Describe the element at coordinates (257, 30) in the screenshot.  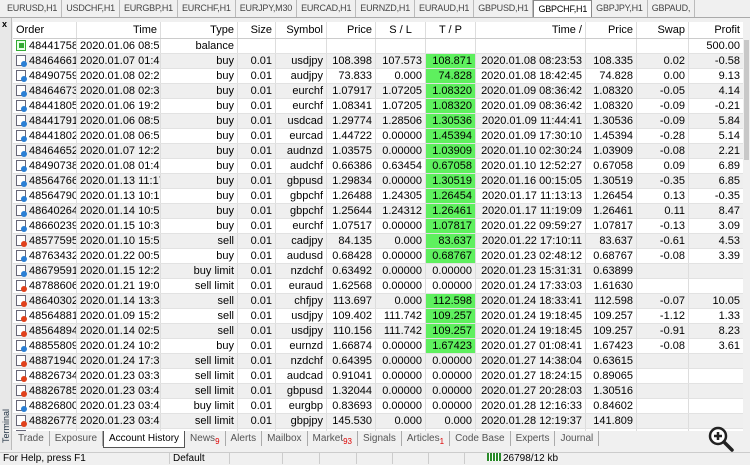
I see `column-header: Size` at that location.